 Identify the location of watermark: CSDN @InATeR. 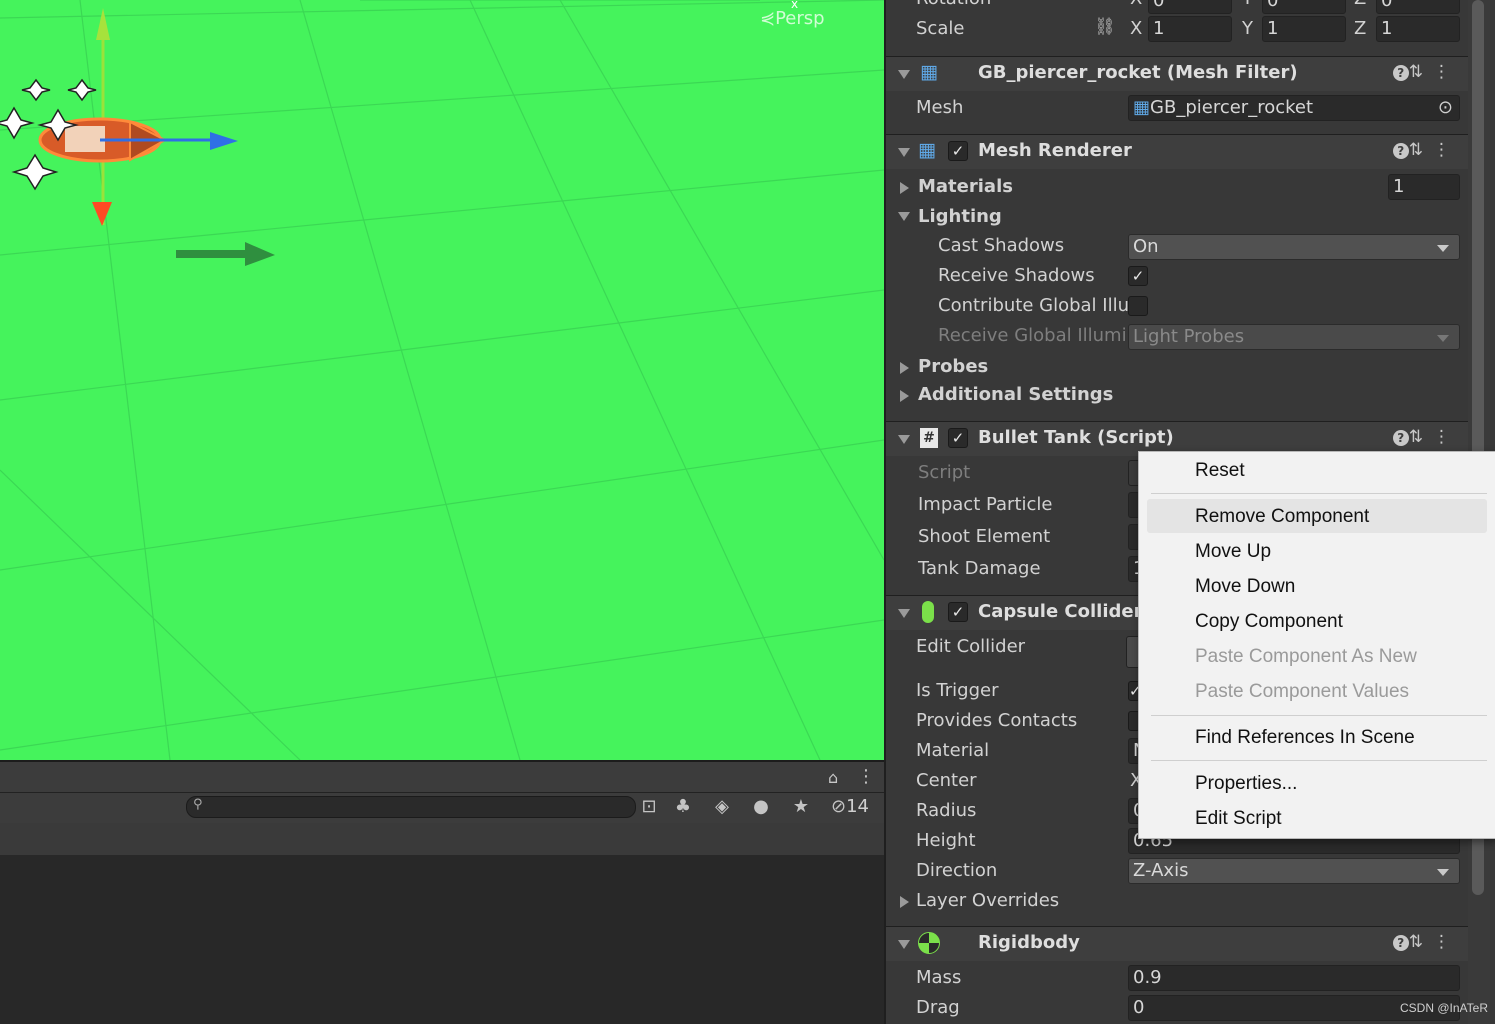
(1444, 1008).